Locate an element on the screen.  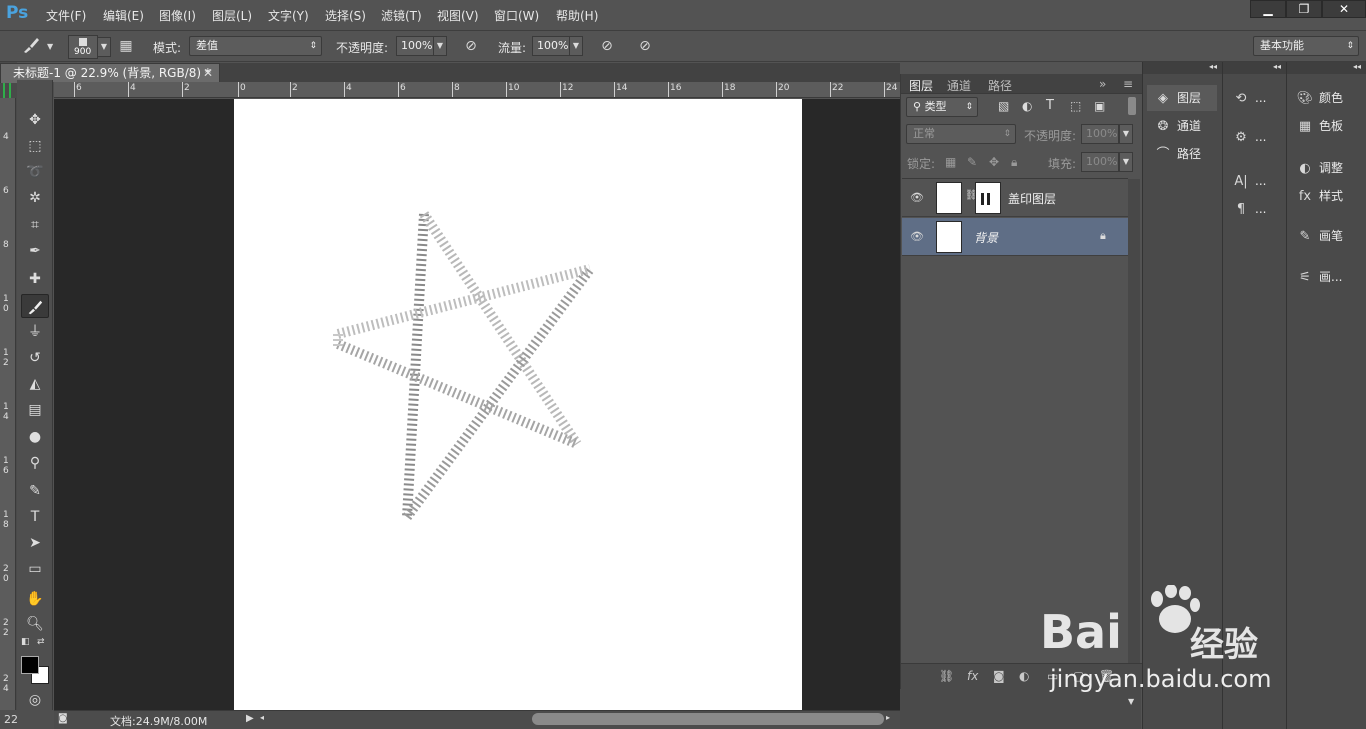
fill-input: 100% is located at coordinates (1100, 162).